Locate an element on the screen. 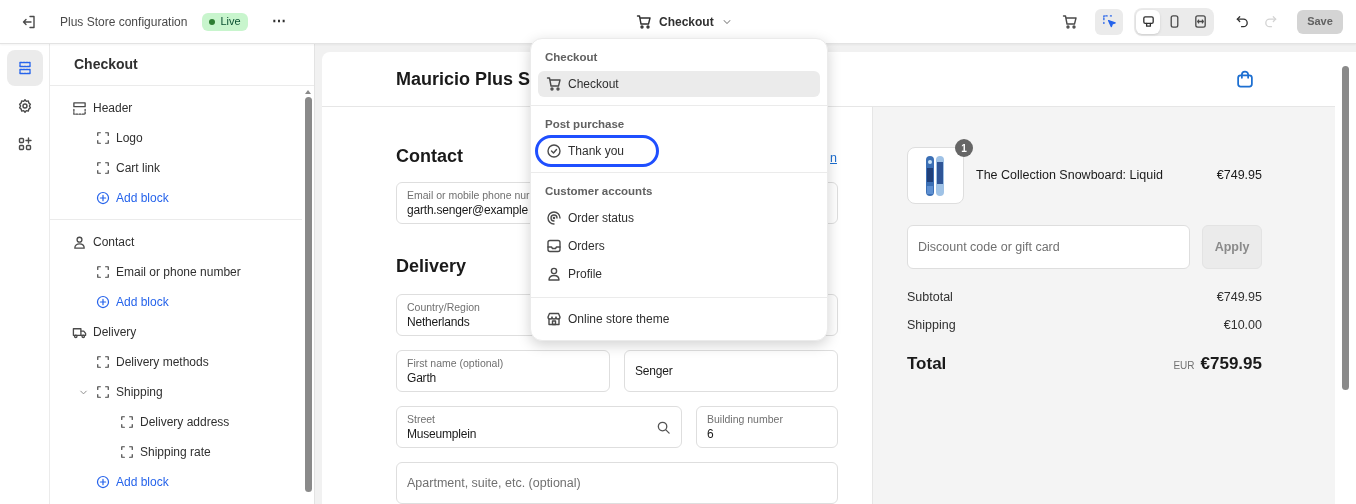 The height and width of the screenshot is (504, 1356). field-value: Museumplein is located at coordinates (442, 433).